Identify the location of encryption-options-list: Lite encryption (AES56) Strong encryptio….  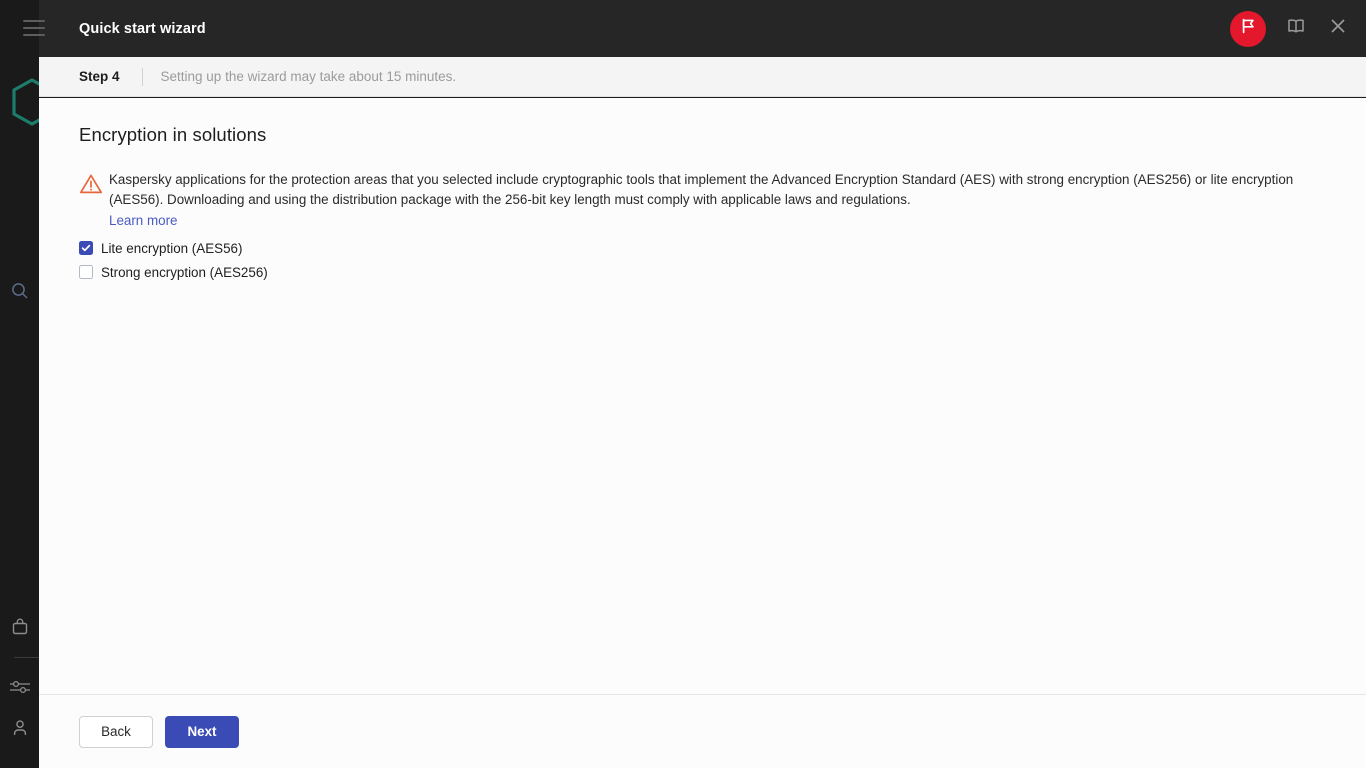
(702, 260).